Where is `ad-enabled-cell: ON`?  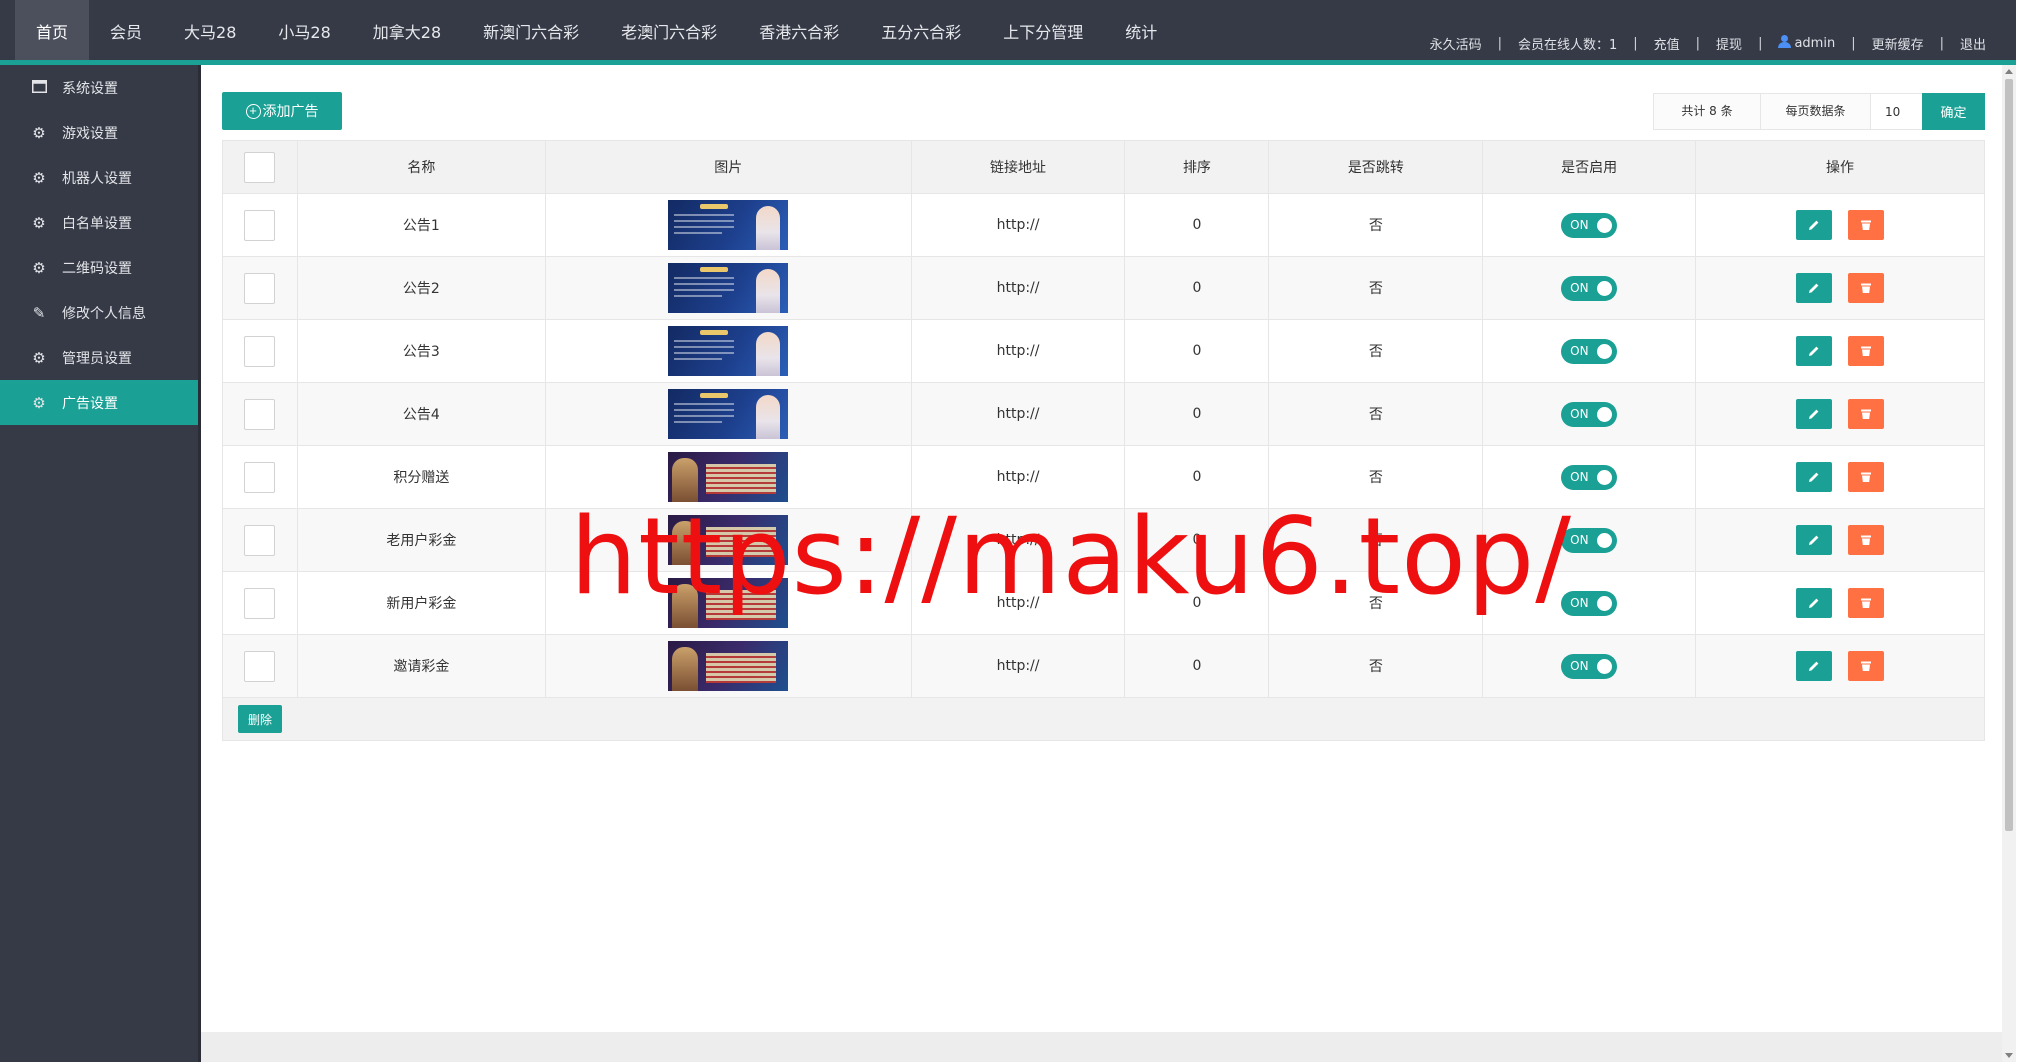 ad-enabled-cell: ON is located at coordinates (1589, 666).